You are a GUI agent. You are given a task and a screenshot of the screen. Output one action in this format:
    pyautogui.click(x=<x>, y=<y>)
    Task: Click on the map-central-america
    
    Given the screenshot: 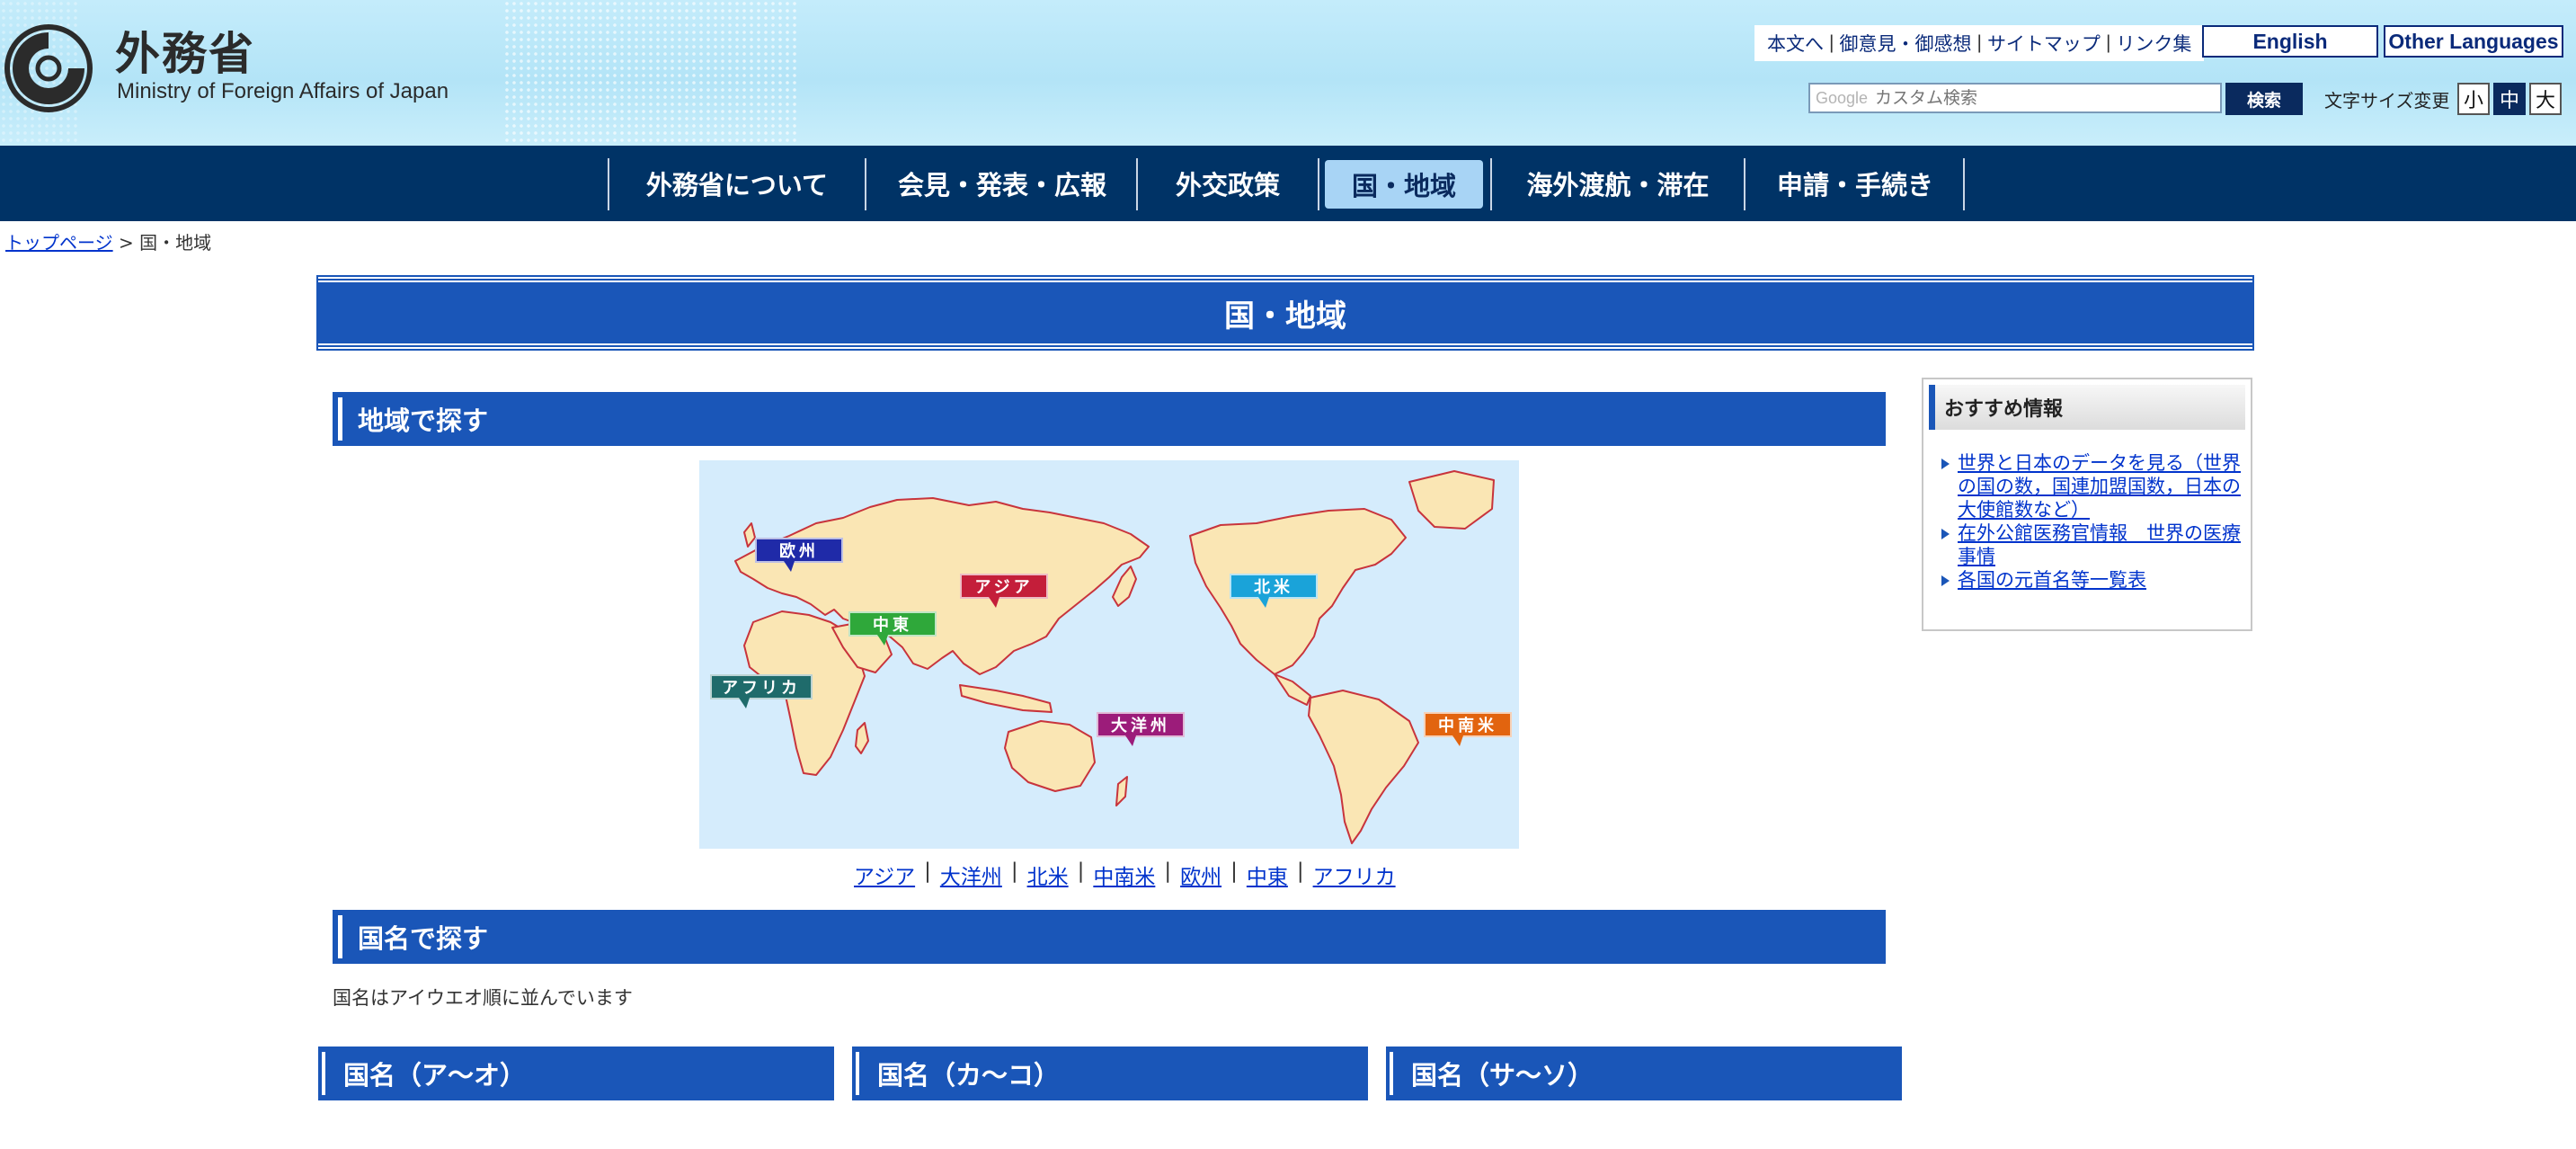 What is the action you would take?
    pyautogui.click(x=1292, y=689)
    